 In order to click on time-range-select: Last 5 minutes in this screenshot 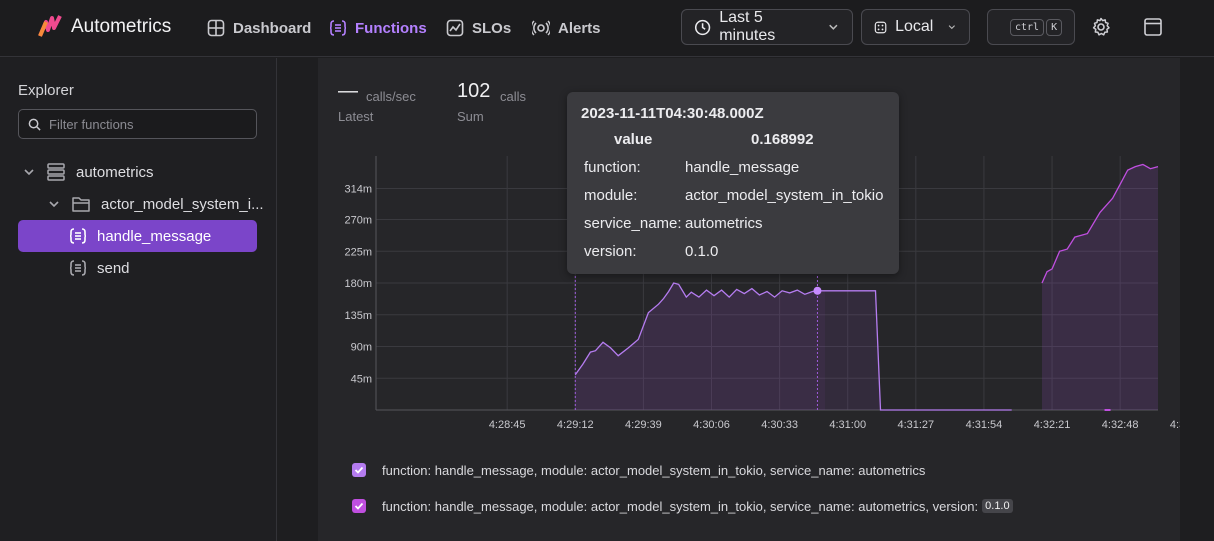, I will do `click(767, 27)`.